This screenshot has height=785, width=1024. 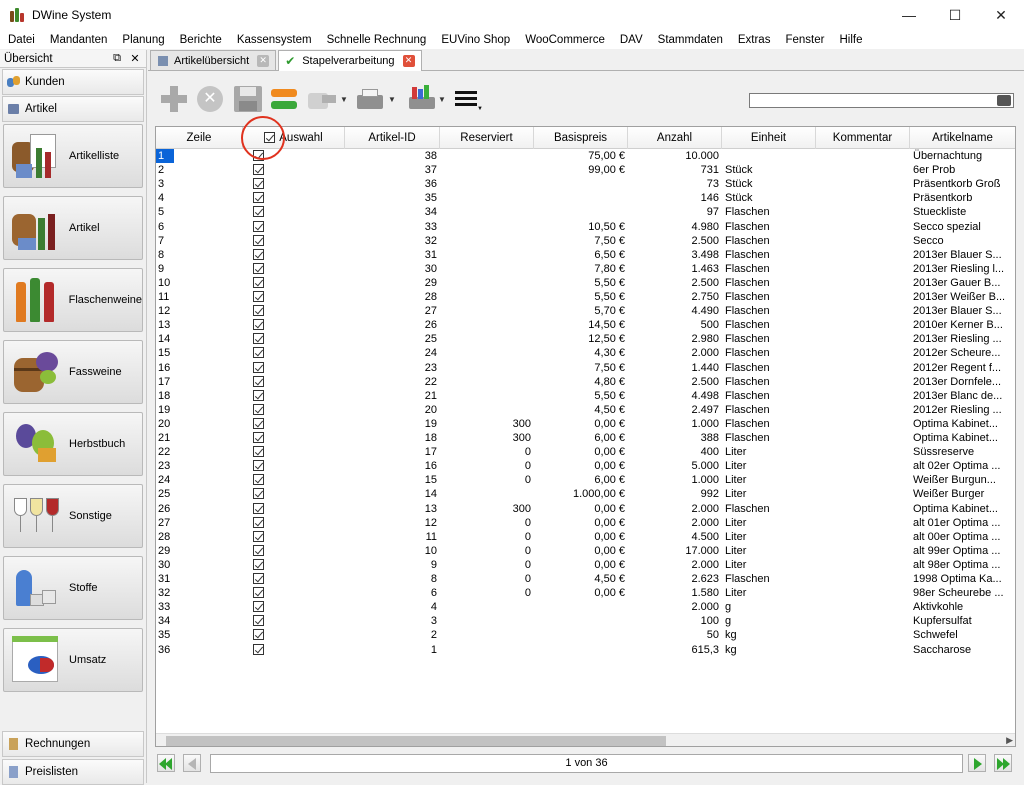 What do you see at coordinates (585, 156) in the screenshot?
I see `table-row: 1 38 75,00 €10.000 Übernachtung` at bounding box center [585, 156].